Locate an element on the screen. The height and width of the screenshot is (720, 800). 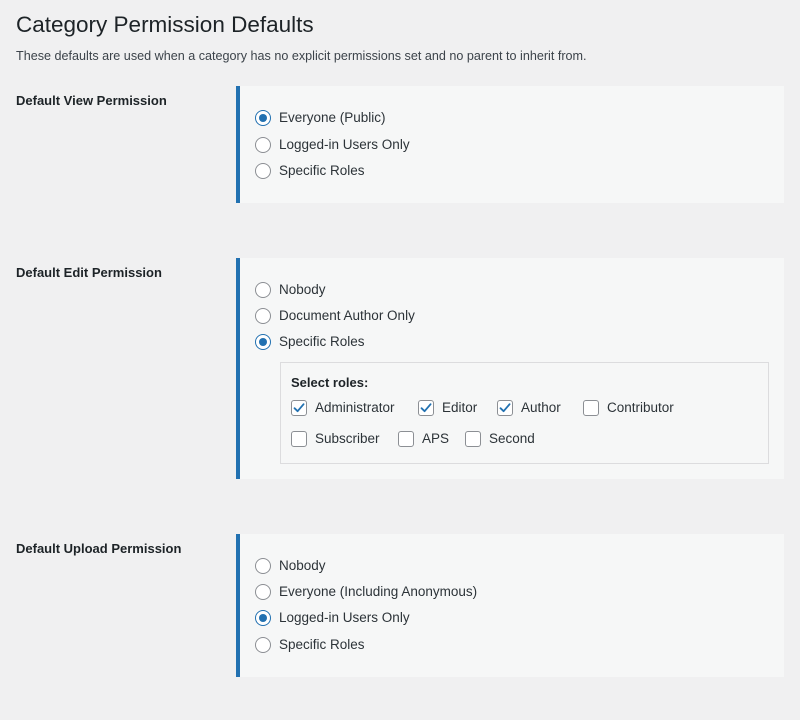
role-checkbox-contributor: Contributor is located at coordinates (628, 408).